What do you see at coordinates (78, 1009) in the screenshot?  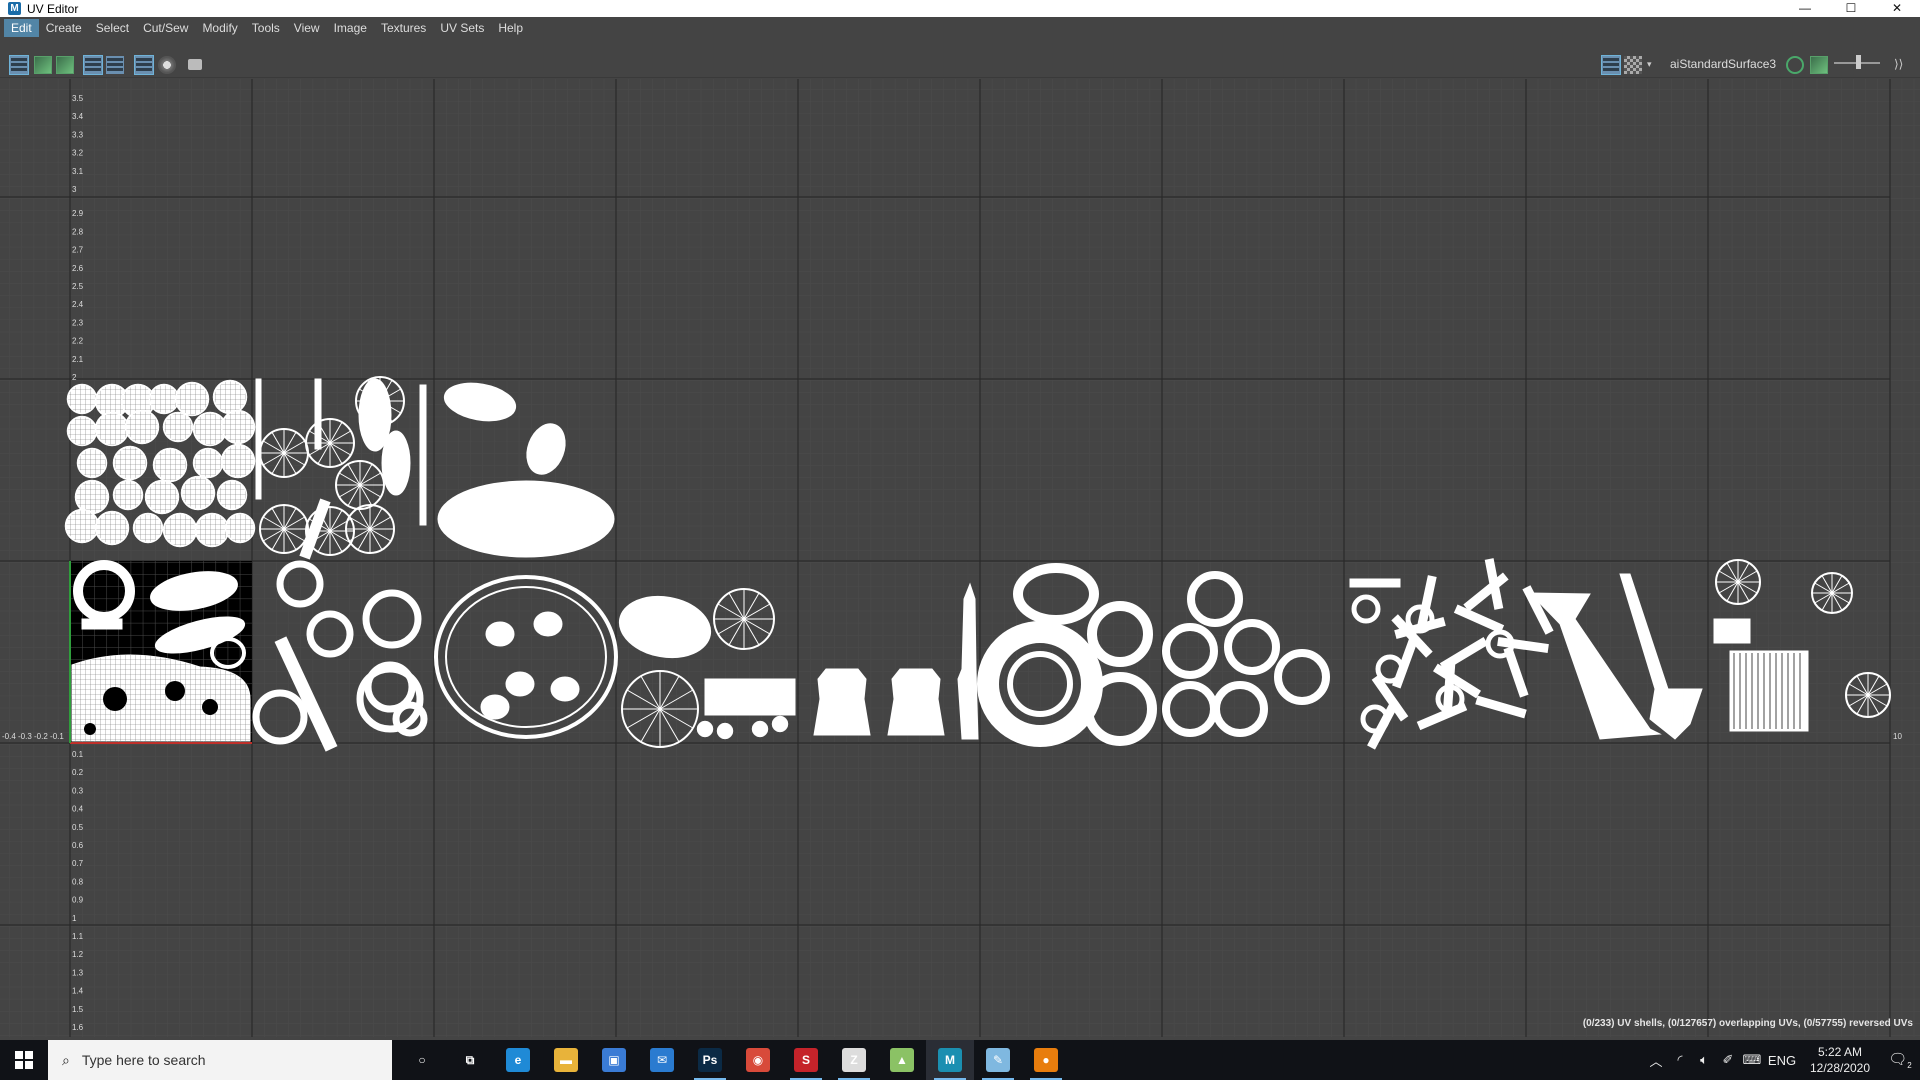 I see `v-axis-label: 1.5` at bounding box center [78, 1009].